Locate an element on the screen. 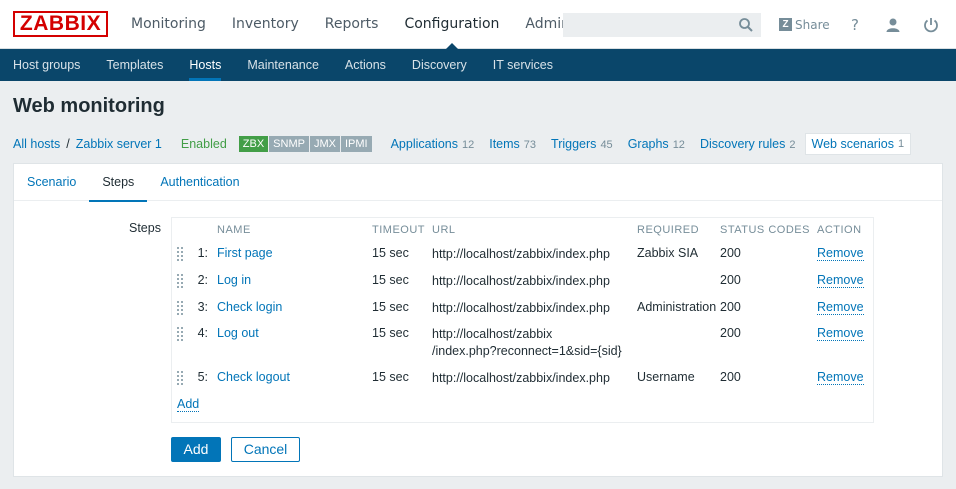 The image size is (956, 489). items-link: Items is located at coordinates (504, 144).